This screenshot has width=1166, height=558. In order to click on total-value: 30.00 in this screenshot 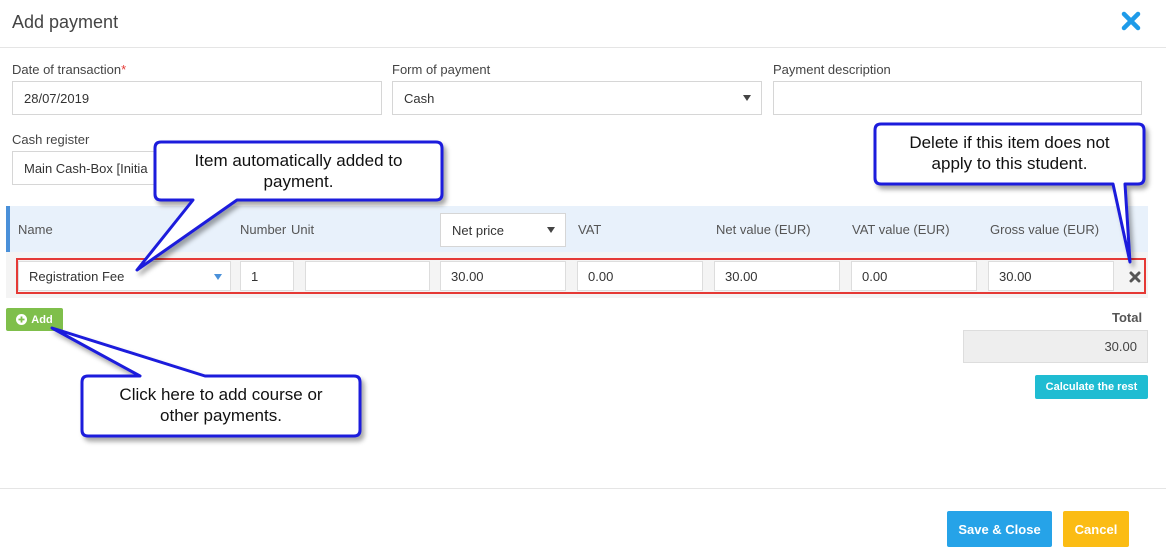, I will do `click(1055, 346)`.